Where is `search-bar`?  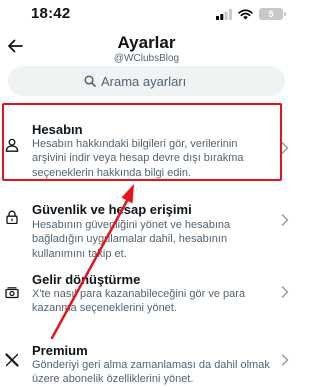
search-bar is located at coordinates (146, 81).